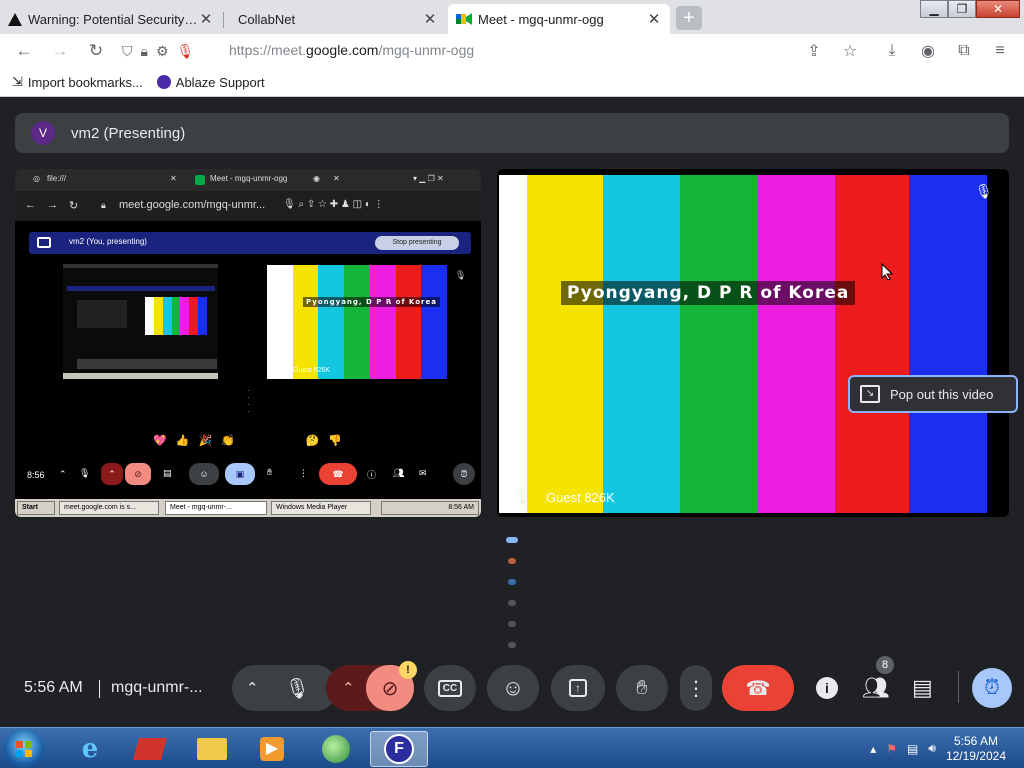  What do you see at coordinates (108, 241) in the screenshot?
I see `nested-presenting-label: vm2 (You, presenting)` at bounding box center [108, 241].